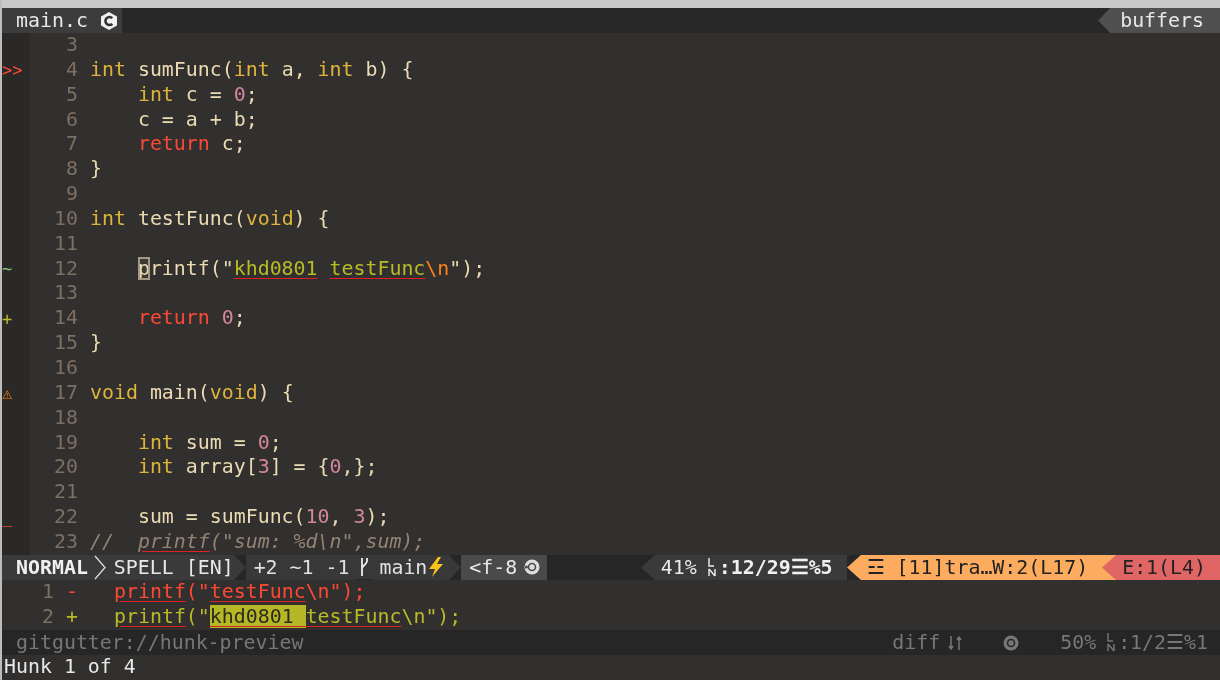 The width and height of the screenshot is (1220, 680). I want to click on line-number: 9, so click(71, 194).